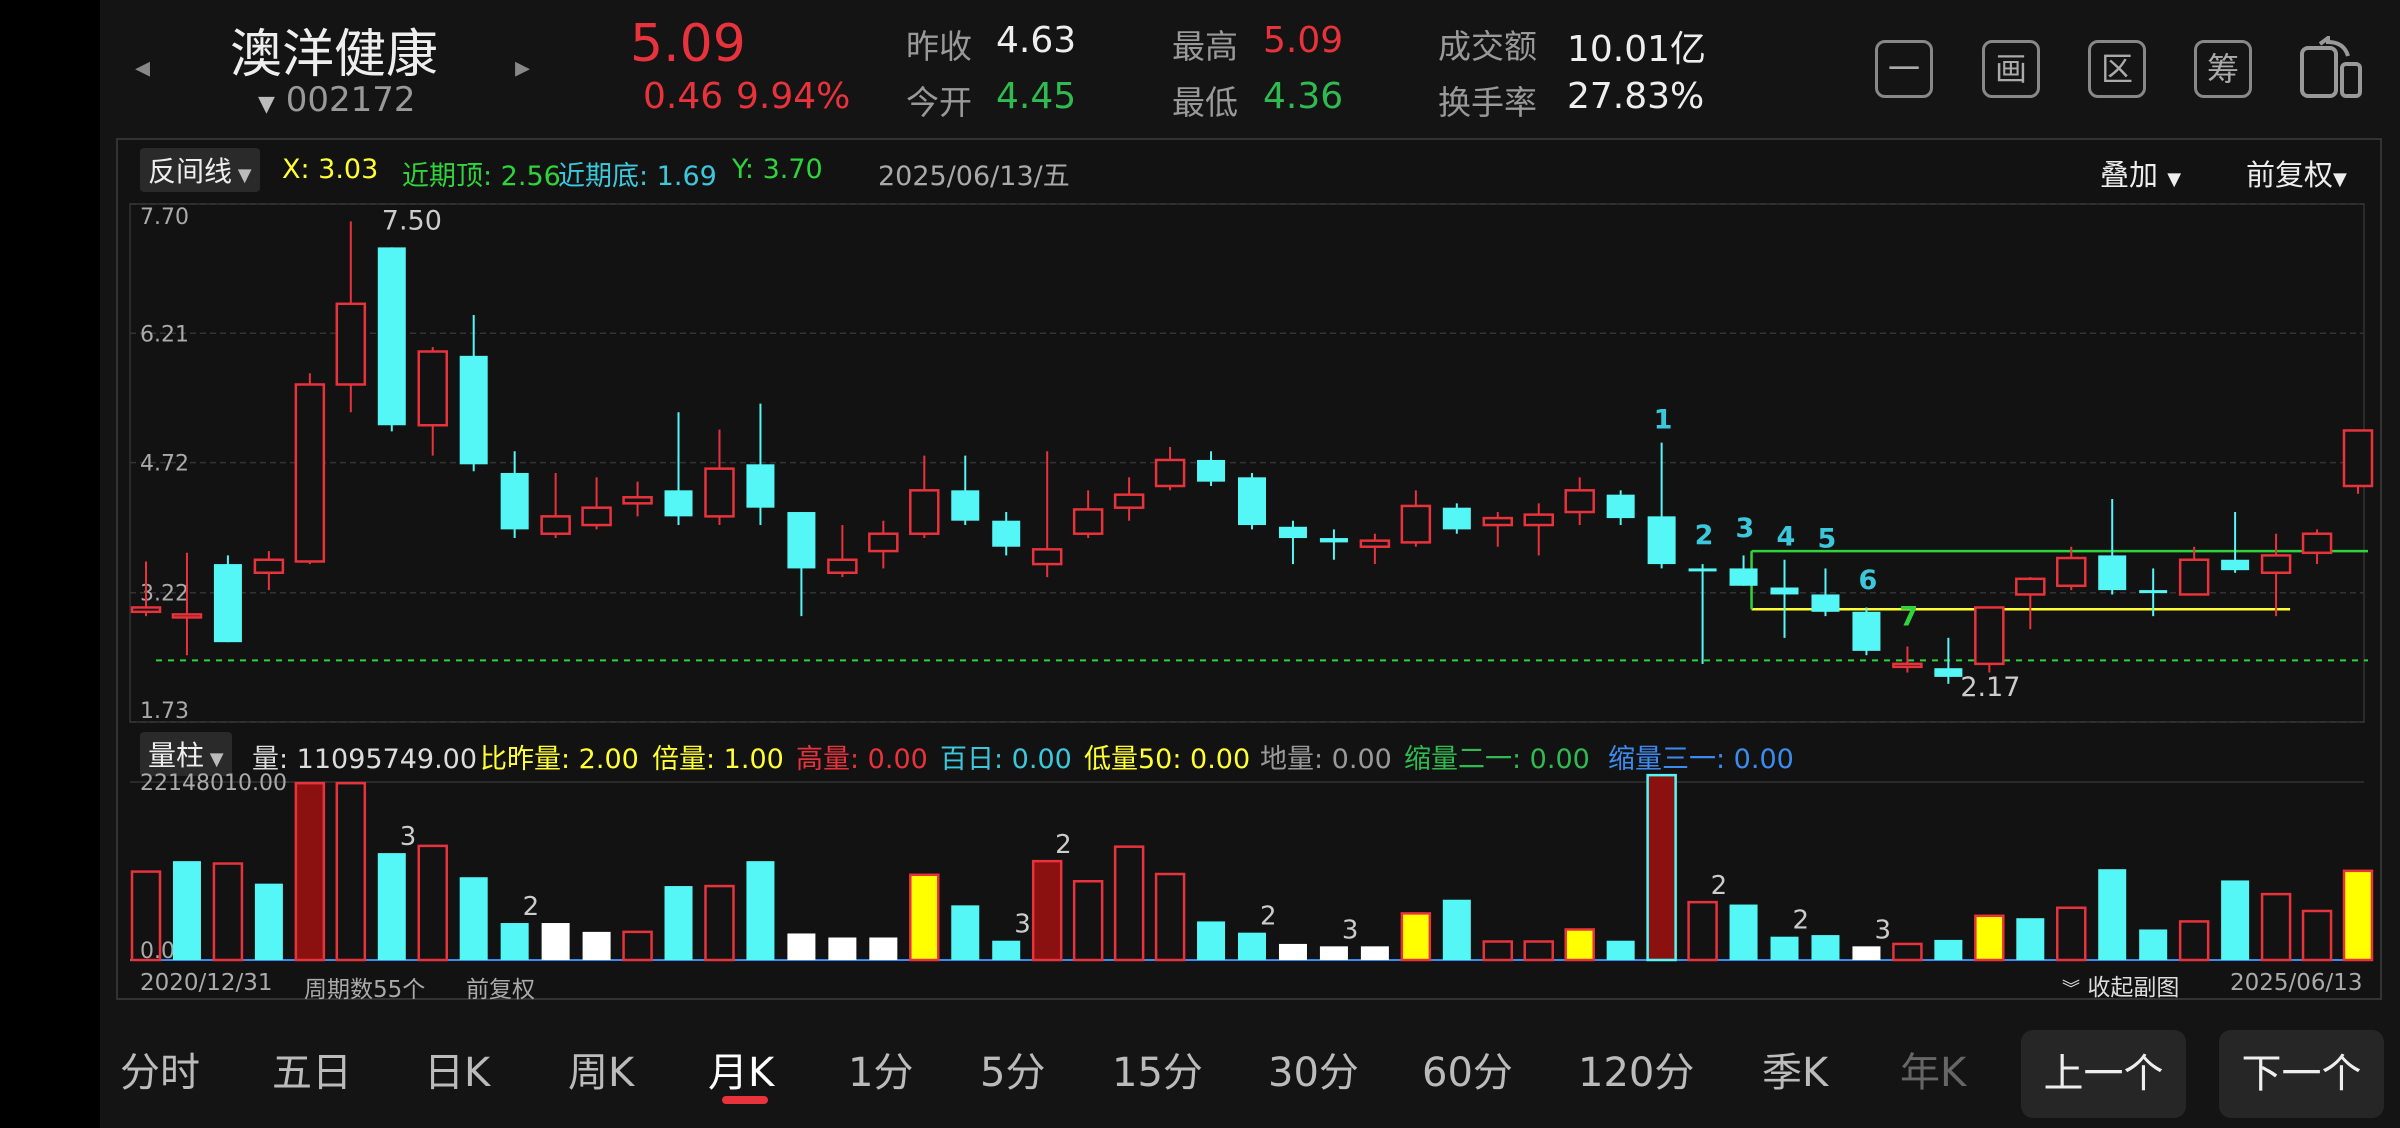 The width and height of the screenshot is (2400, 1128). What do you see at coordinates (1636, 96) in the screenshot?
I see `turnover-value: 27.83%` at bounding box center [1636, 96].